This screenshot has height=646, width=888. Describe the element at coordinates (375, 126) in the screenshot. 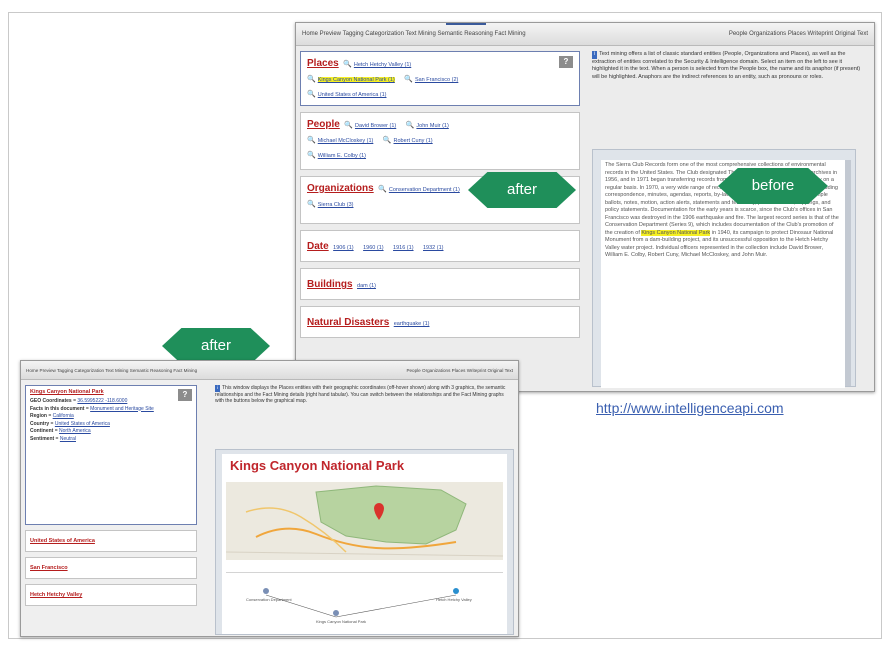

I see `person-link: David Brower (1)` at that location.